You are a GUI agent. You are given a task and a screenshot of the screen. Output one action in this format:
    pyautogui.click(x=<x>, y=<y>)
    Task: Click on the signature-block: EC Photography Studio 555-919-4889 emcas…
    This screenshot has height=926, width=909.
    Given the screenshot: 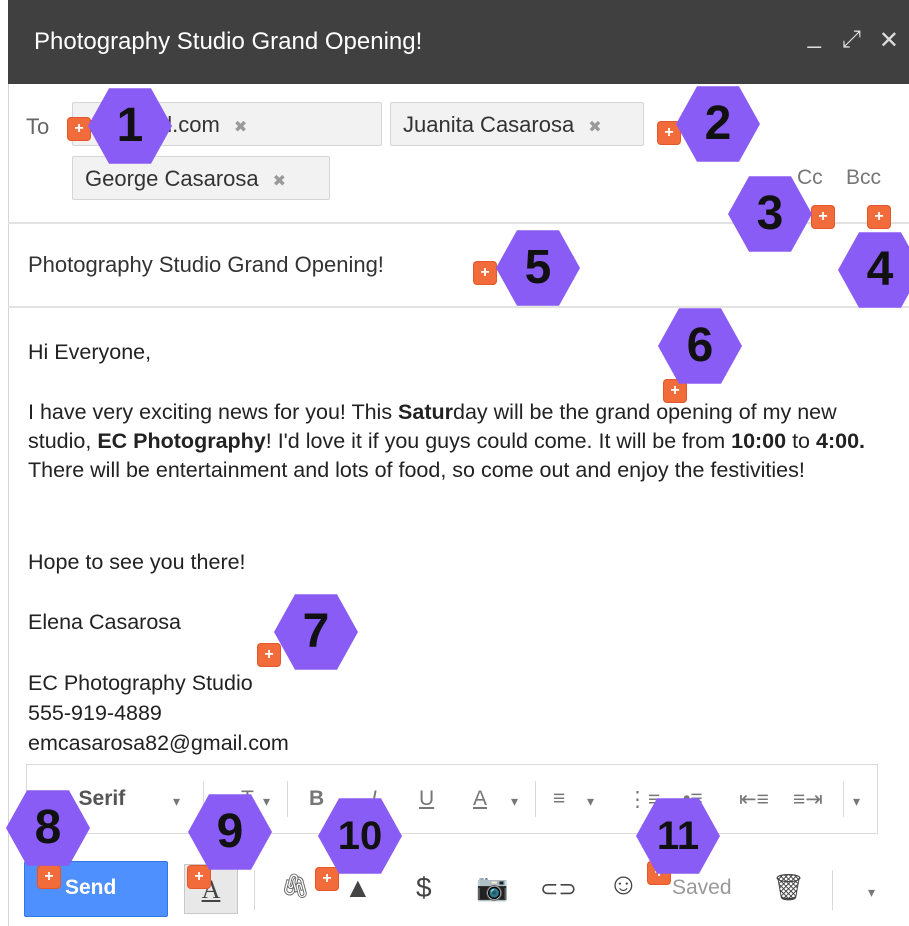 What is the action you would take?
    pyautogui.click(x=458, y=713)
    